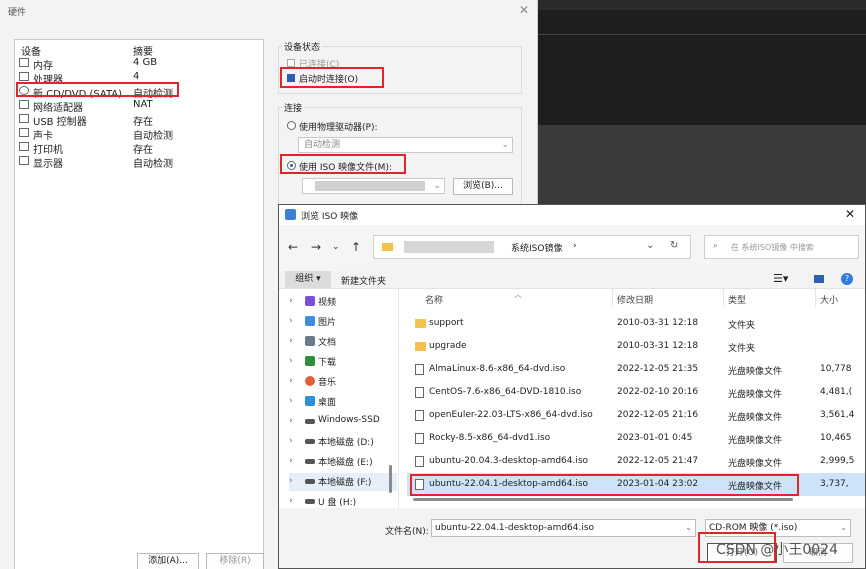  Describe the element at coordinates (343, 402) in the screenshot. I see `nav-item-desktop: › 桌面` at that location.